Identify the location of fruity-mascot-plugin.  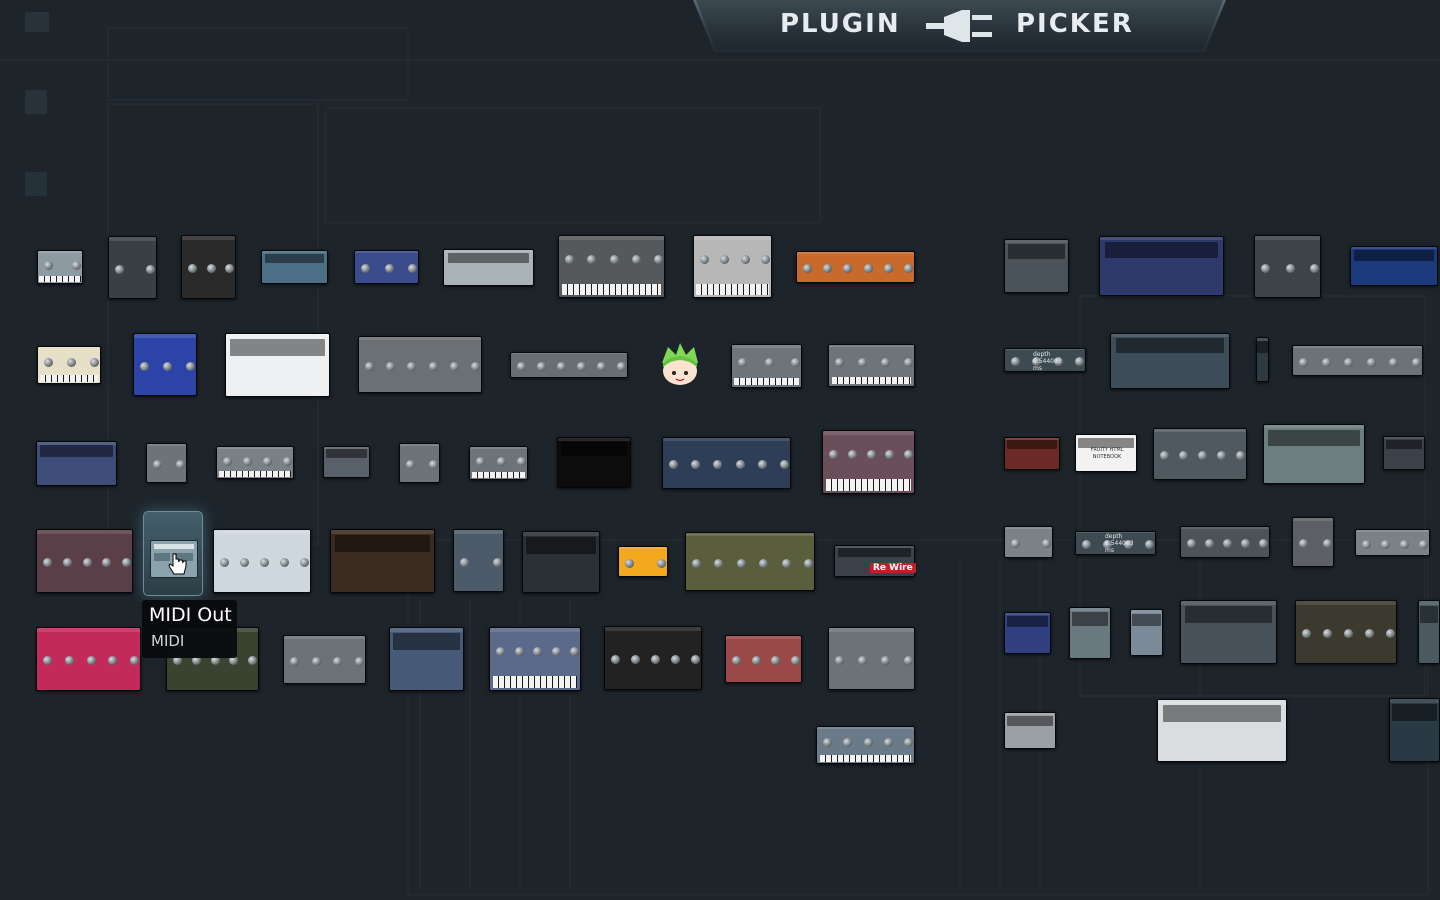
(680, 365).